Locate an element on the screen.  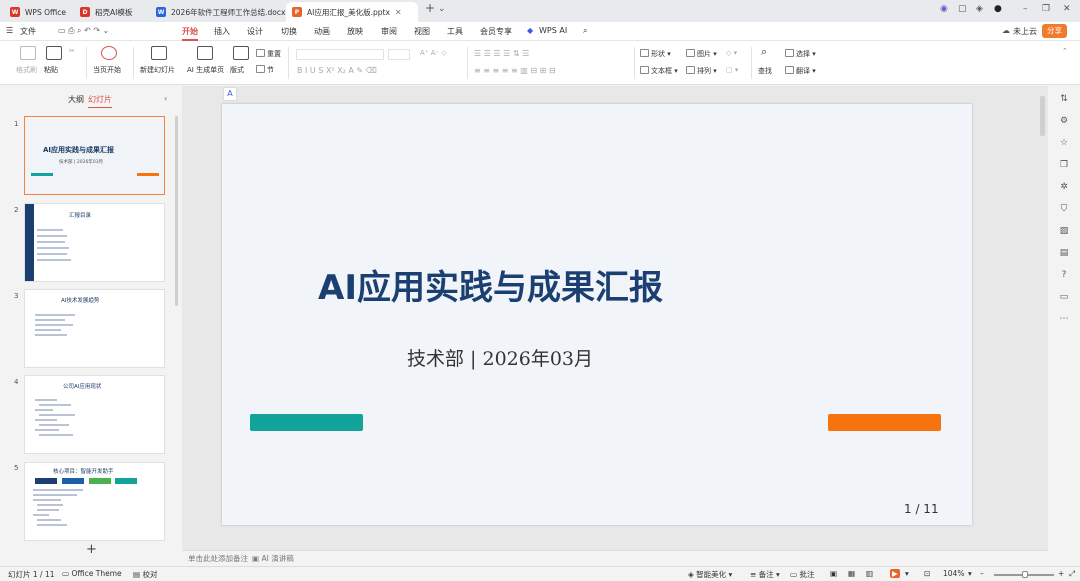
menu-animation: 动画 is located at coordinates (322, 31).